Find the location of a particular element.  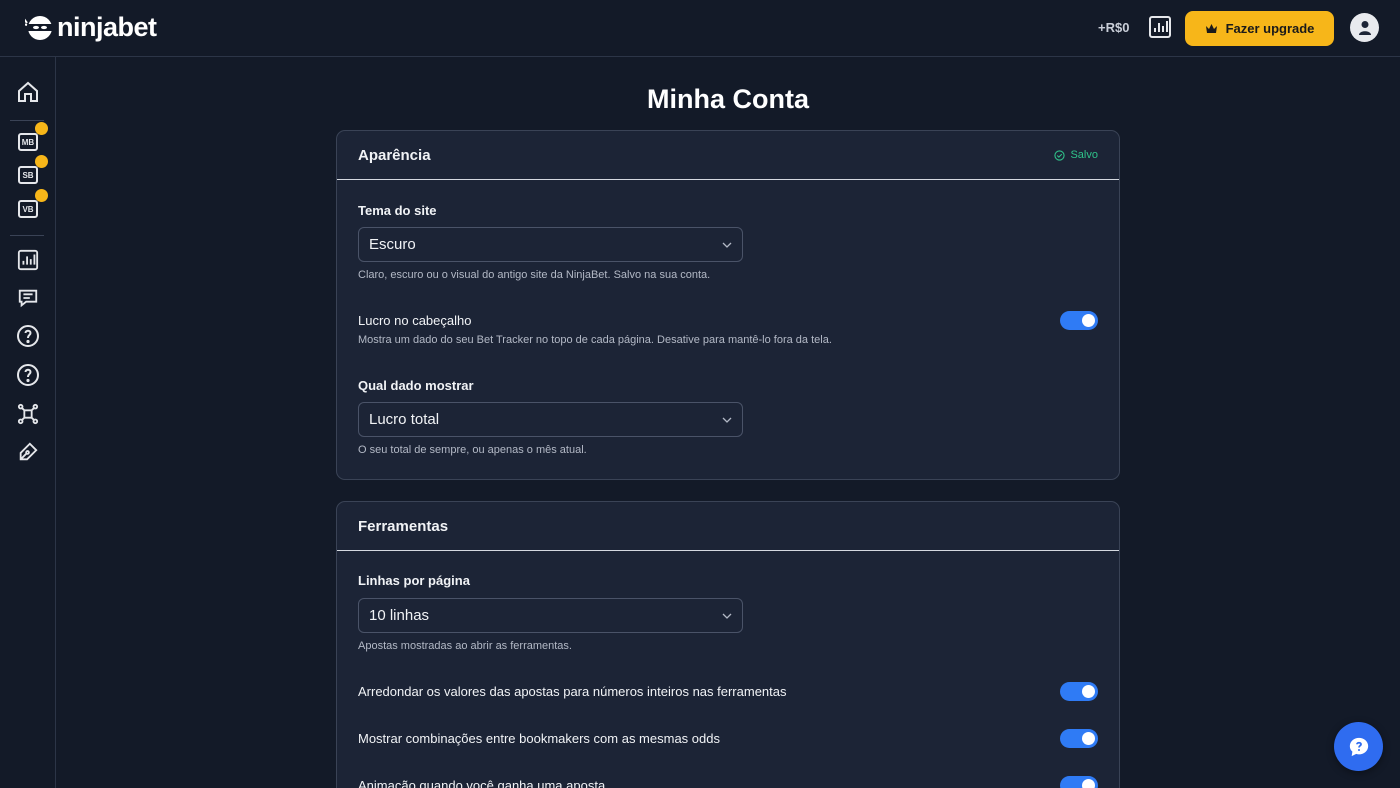

rows-per-page-label: Linhas por página is located at coordinates (414, 580).